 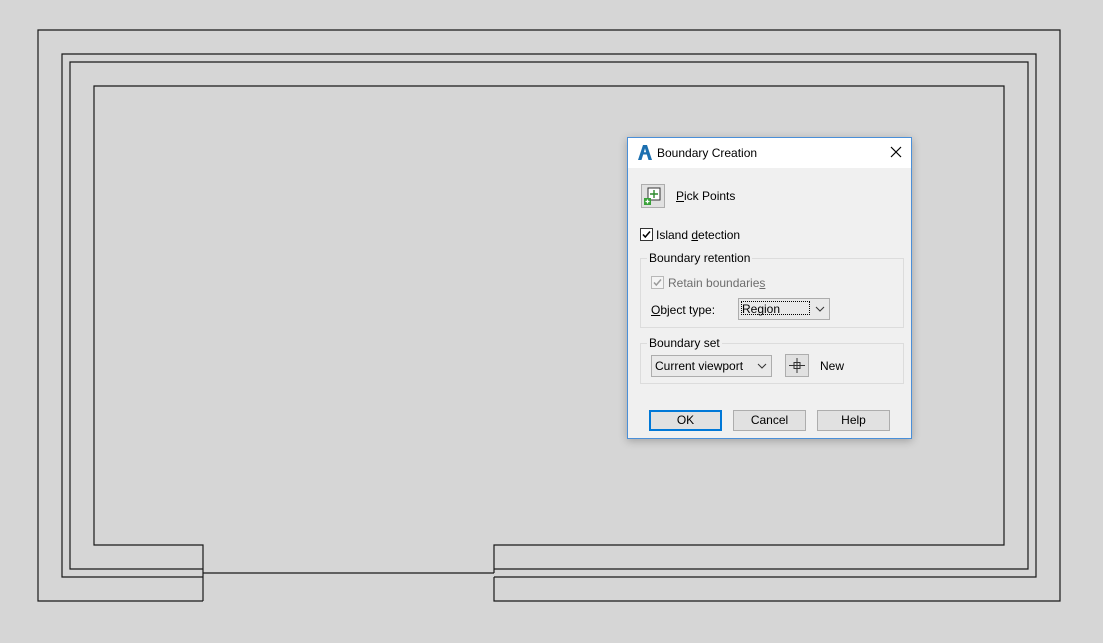 What do you see at coordinates (698, 235) in the screenshot?
I see `island-detection-label: Island detection` at bounding box center [698, 235].